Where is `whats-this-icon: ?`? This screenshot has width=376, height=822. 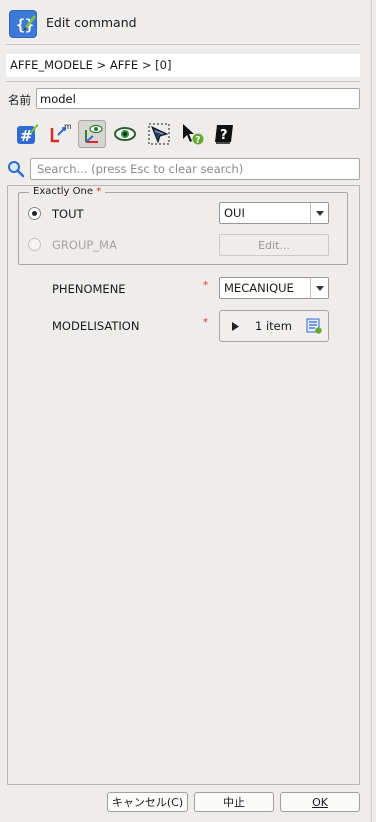
whats-this-icon: ? is located at coordinates (193, 135).